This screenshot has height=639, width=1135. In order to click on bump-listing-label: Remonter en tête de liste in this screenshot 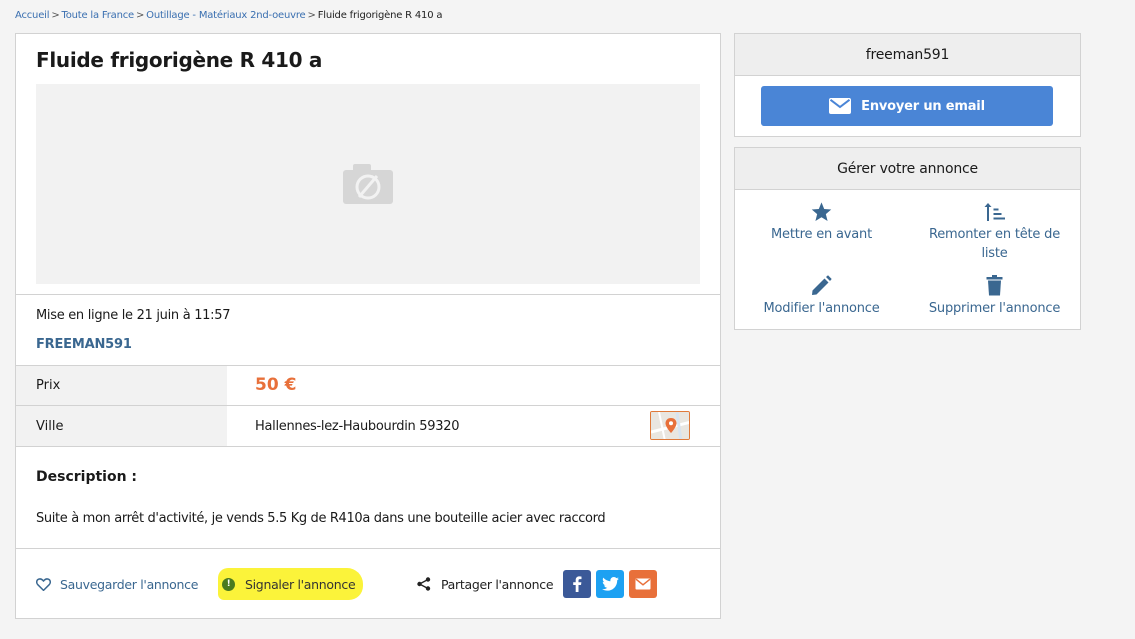, I will do `click(994, 244)`.